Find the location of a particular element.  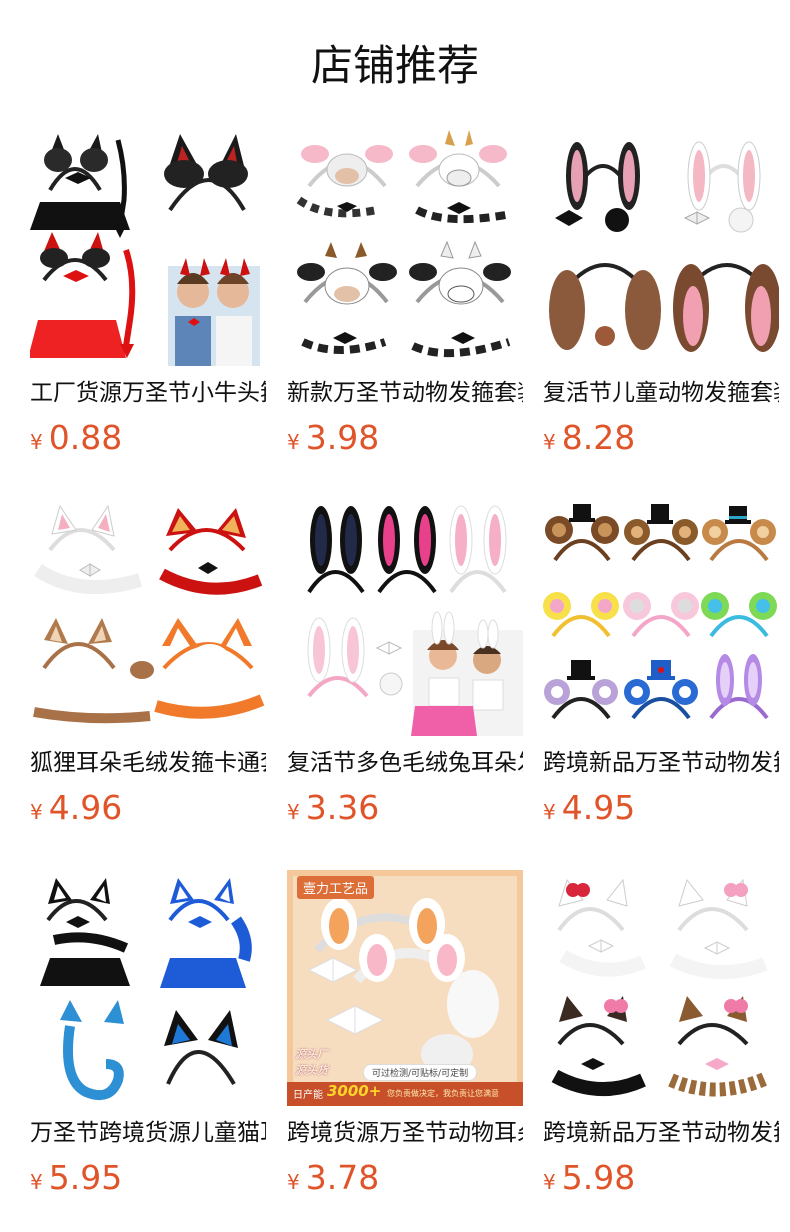

page-title: 店铺推荐 is located at coordinates (394, 65).